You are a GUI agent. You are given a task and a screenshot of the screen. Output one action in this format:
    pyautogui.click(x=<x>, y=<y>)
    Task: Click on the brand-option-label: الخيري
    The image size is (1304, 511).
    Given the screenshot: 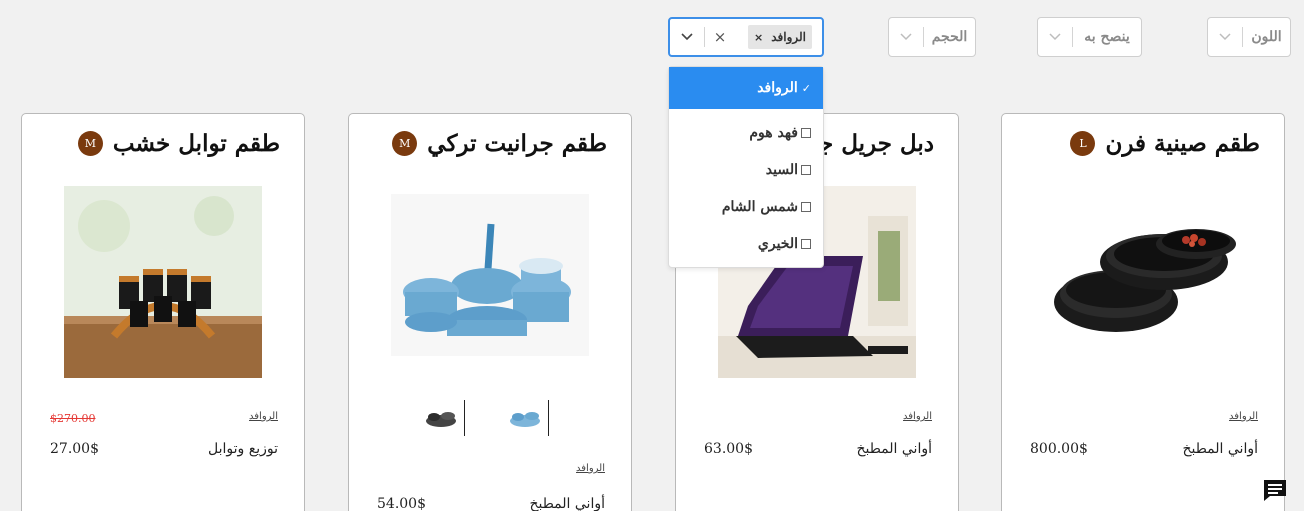 What is the action you would take?
    pyautogui.click(x=777, y=243)
    